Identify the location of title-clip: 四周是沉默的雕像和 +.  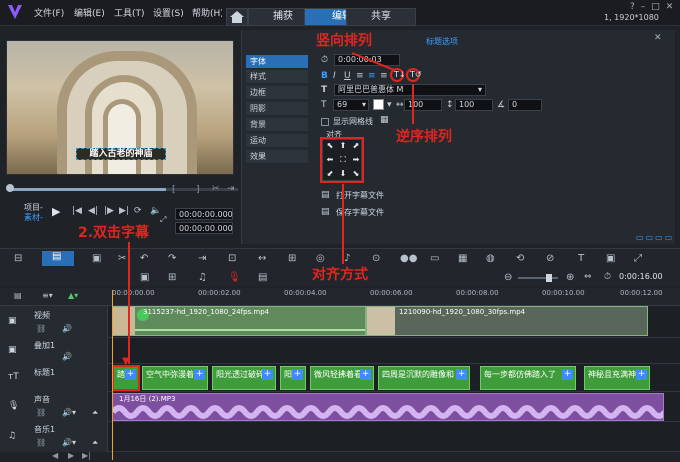
(424, 378).